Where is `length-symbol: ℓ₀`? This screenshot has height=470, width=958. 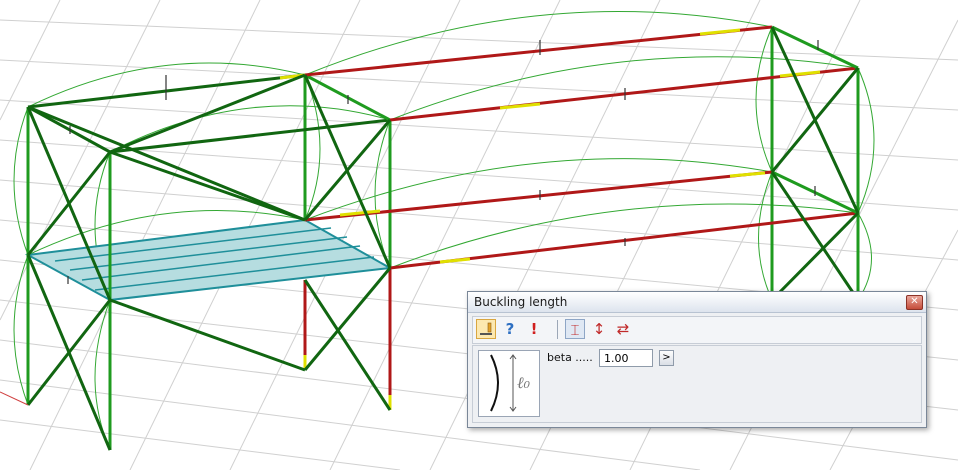 length-symbol: ℓ₀ is located at coordinates (524, 382).